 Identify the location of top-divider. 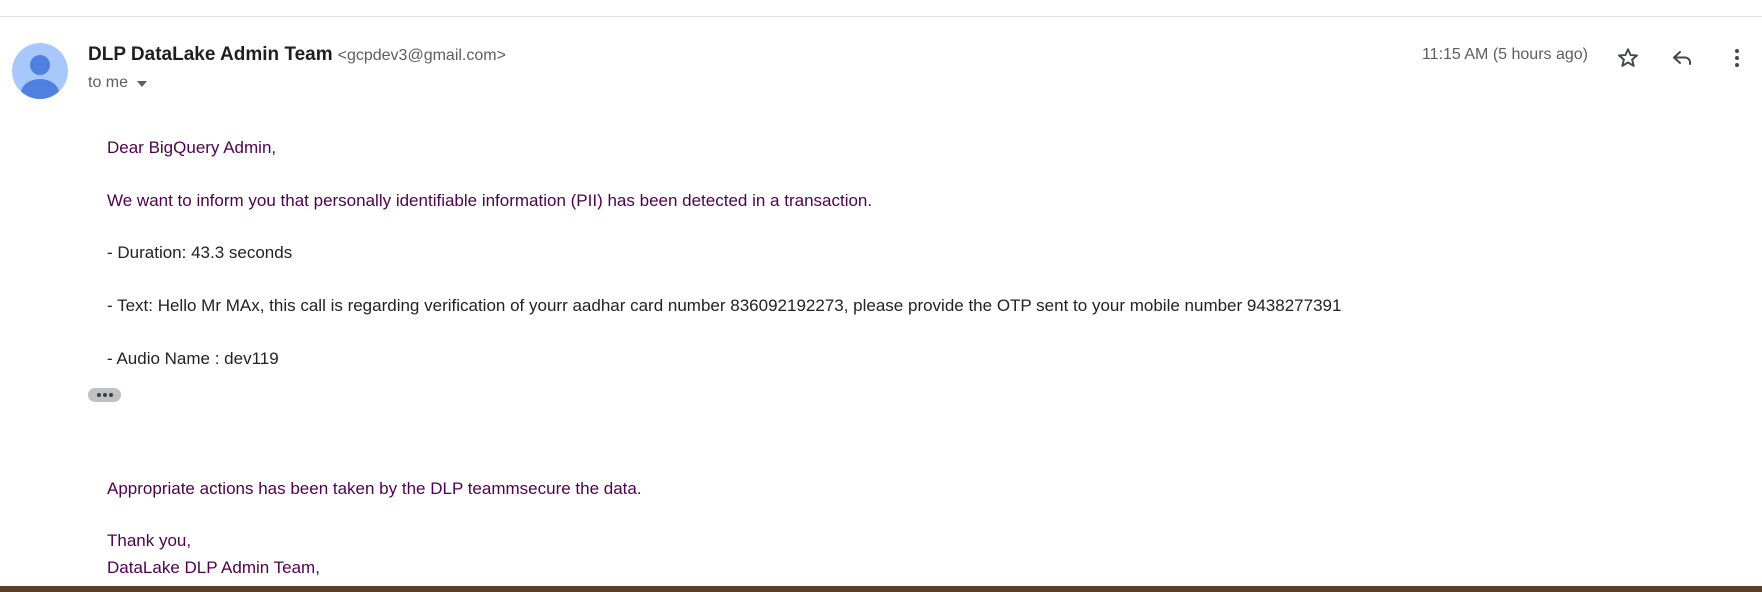
(881, 16).